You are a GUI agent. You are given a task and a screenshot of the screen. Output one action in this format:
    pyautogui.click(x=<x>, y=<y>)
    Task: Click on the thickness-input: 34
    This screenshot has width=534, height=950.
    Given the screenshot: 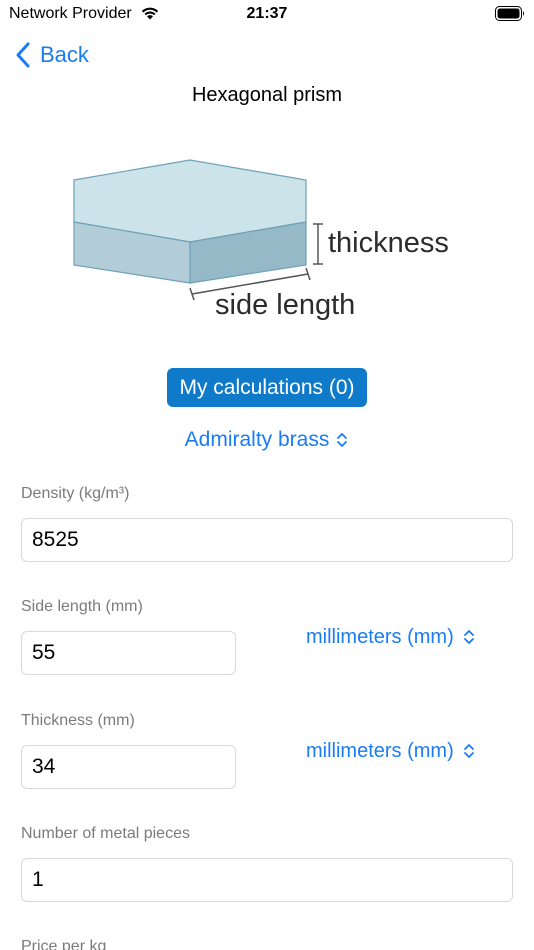 What is the action you would take?
    pyautogui.click(x=128, y=767)
    